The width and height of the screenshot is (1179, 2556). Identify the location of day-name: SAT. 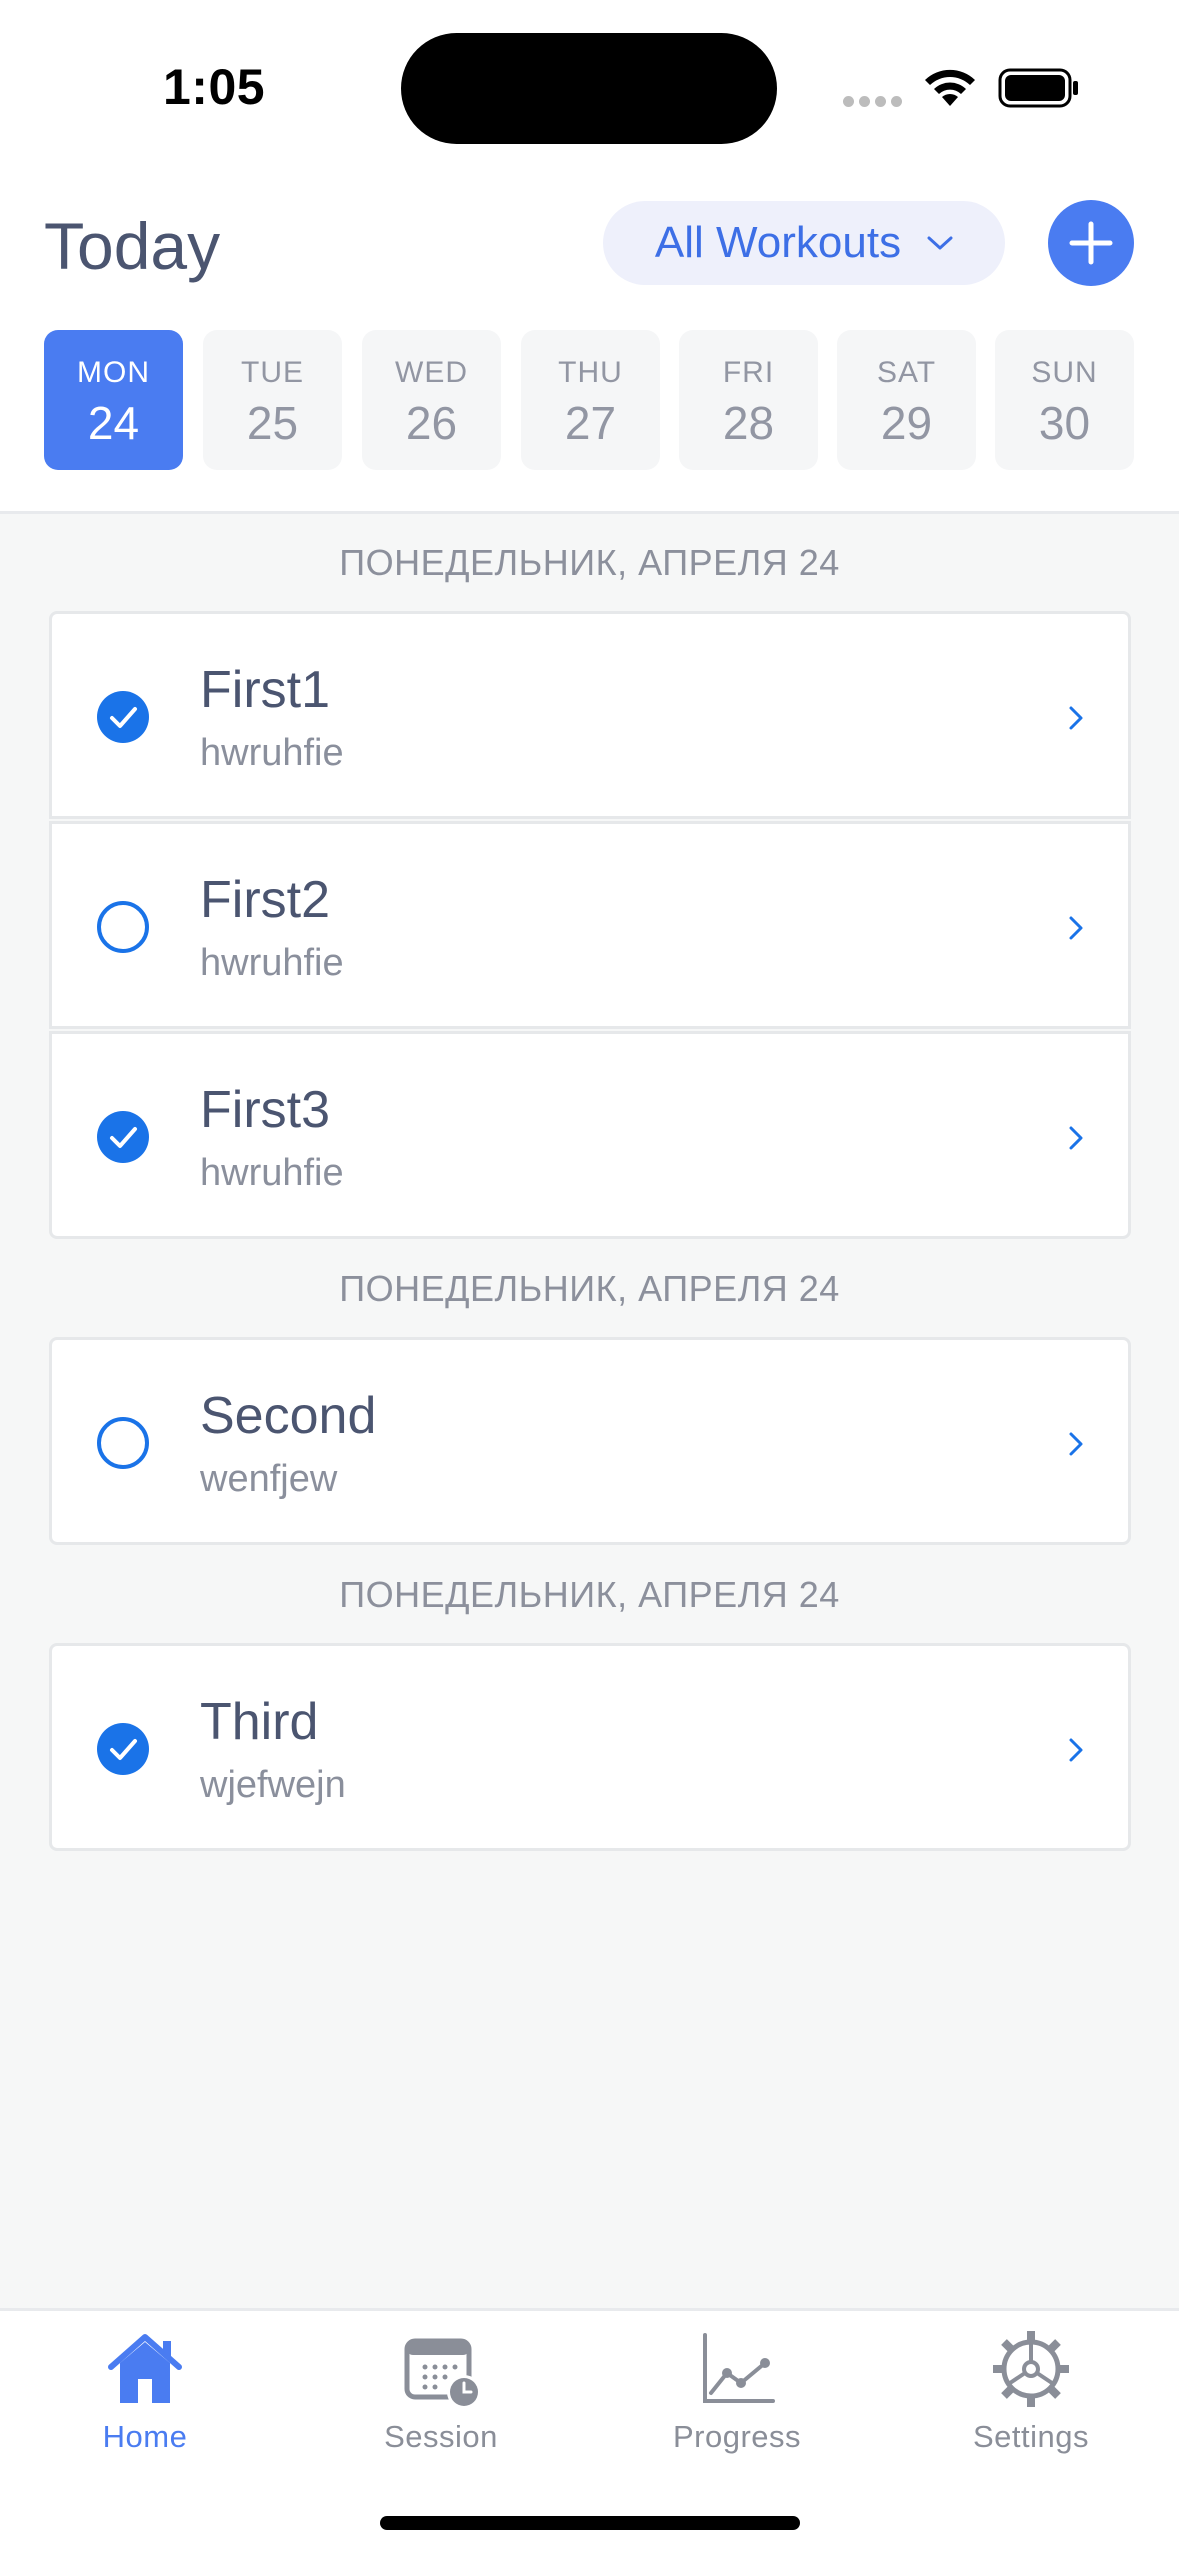
(906, 372).